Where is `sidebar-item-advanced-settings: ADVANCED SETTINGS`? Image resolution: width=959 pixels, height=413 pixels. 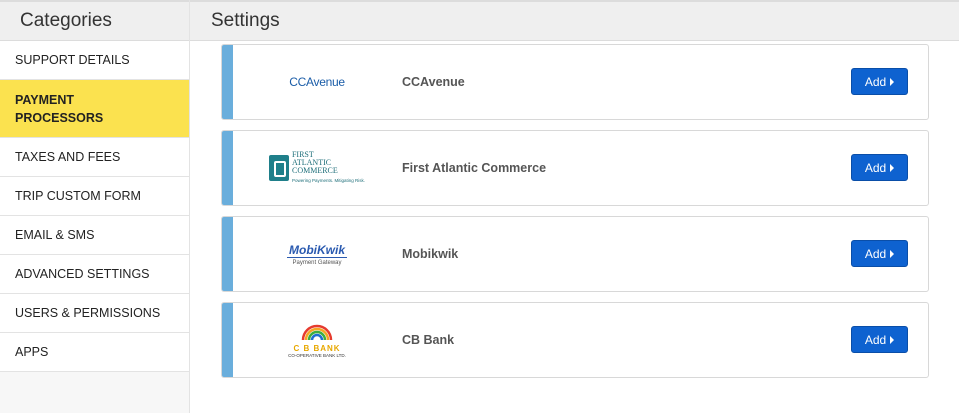 sidebar-item-advanced-settings: ADVANCED SETTINGS is located at coordinates (94, 274).